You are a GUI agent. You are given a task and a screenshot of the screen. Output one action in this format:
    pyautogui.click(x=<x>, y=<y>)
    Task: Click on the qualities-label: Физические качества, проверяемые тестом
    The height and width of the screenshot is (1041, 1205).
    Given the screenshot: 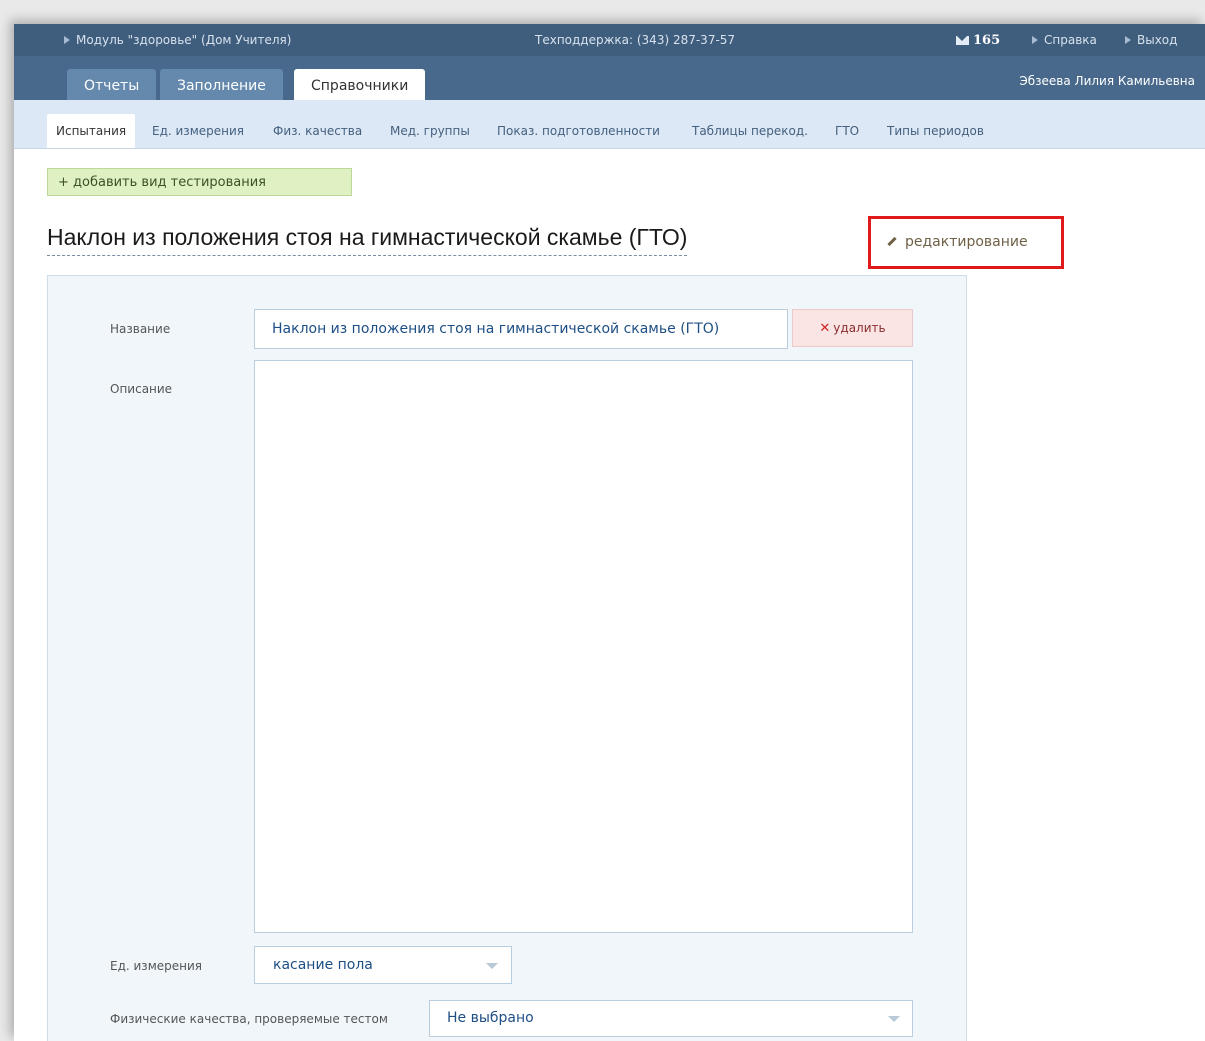 What is the action you would take?
    pyautogui.click(x=249, y=1019)
    